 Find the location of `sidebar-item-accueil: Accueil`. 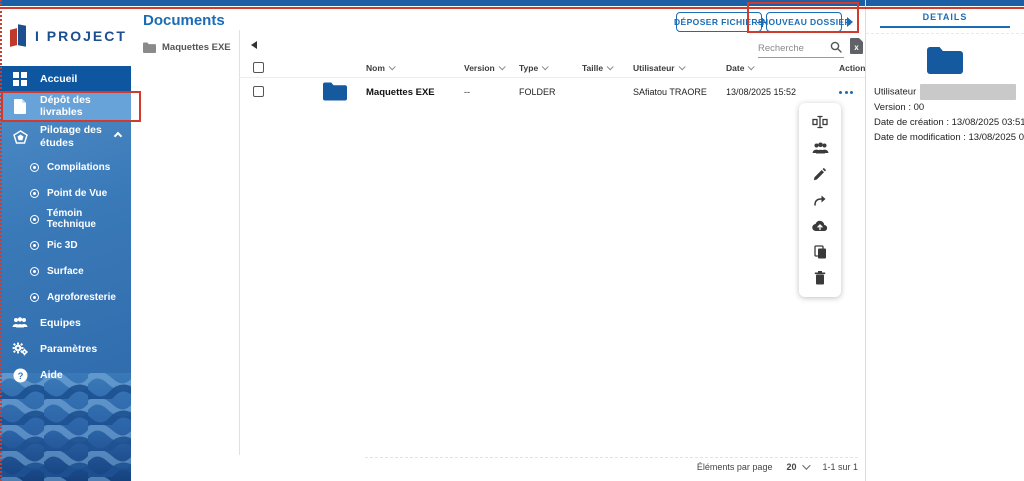

sidebar-item-accueil: Accueil is located at coordinates (65, 79).